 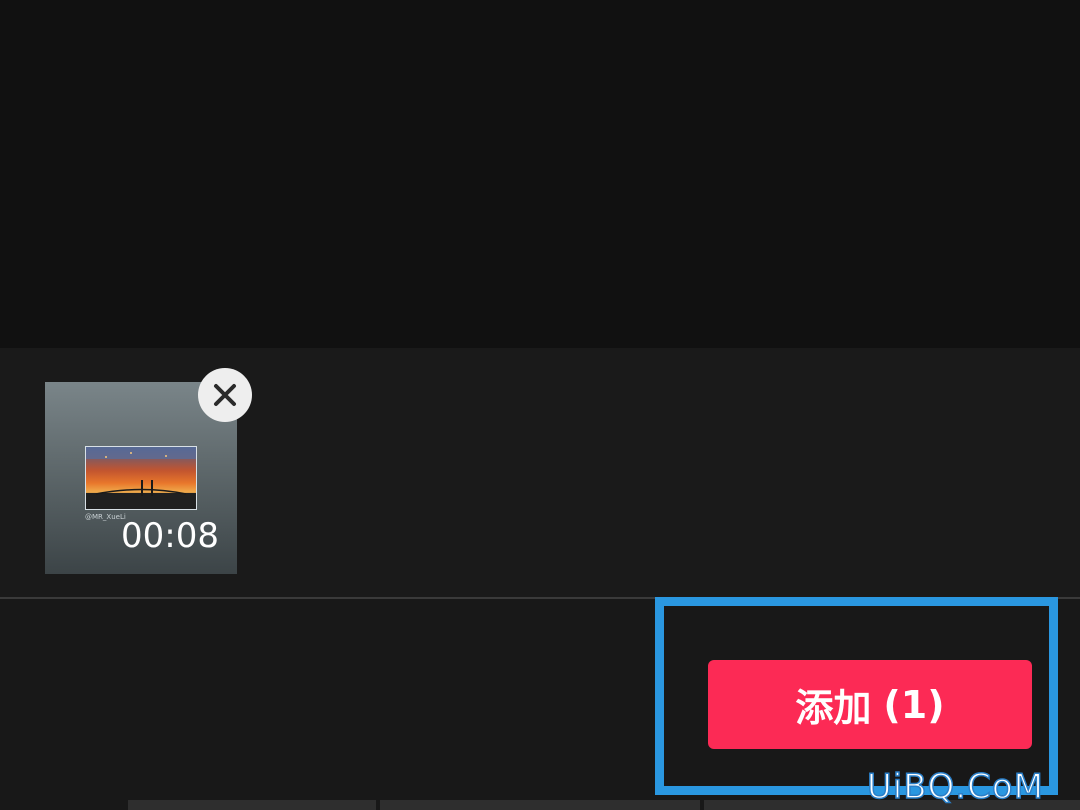 I want to click on remove-clip-button, so click(x=225, y=395).